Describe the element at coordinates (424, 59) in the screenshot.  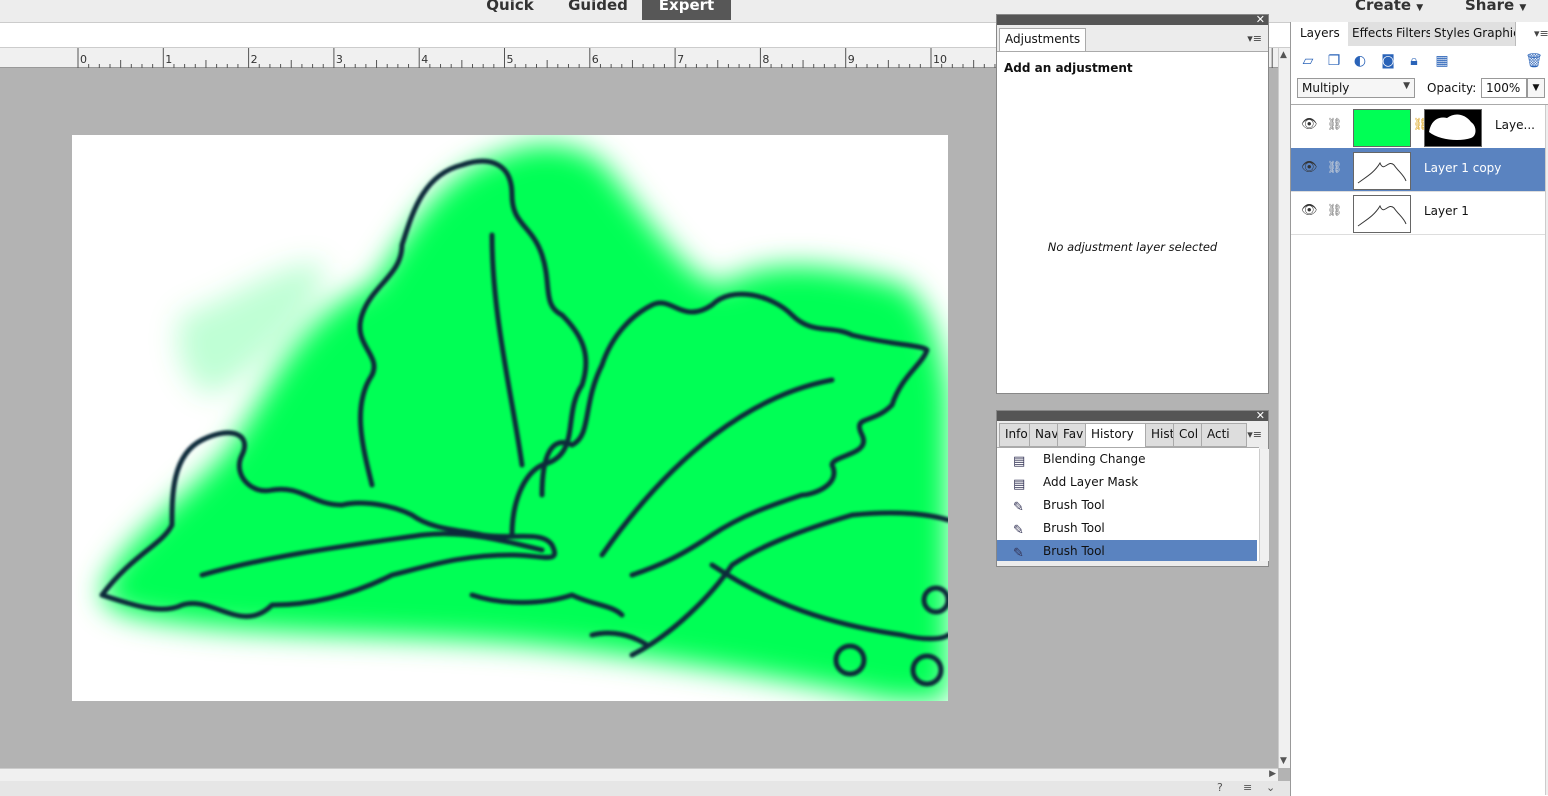
I see `ruler-label: 4` at that location.